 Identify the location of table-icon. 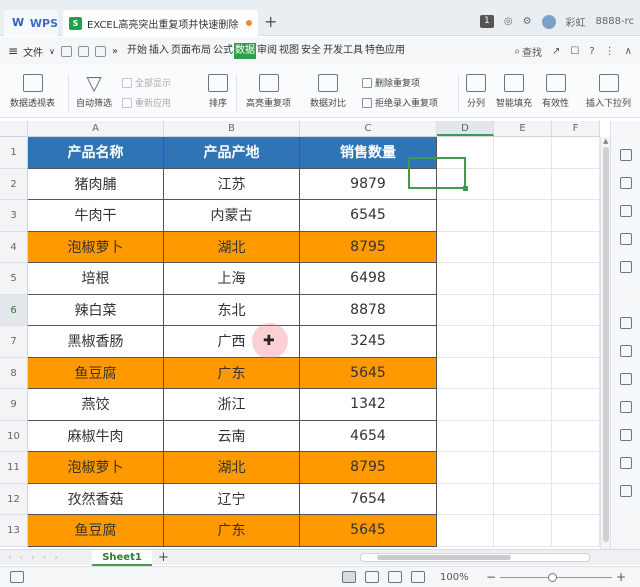
(626, 239).